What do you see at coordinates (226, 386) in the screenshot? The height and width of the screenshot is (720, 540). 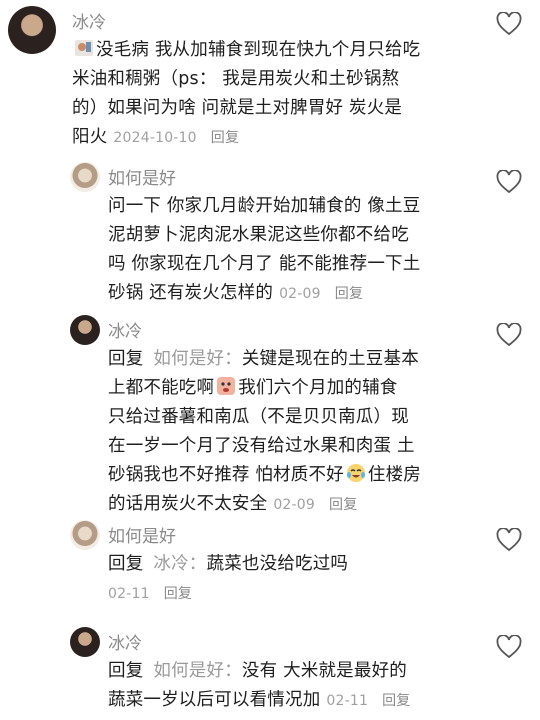 I see `crying-face-icon` at bounding box center [226, 386].